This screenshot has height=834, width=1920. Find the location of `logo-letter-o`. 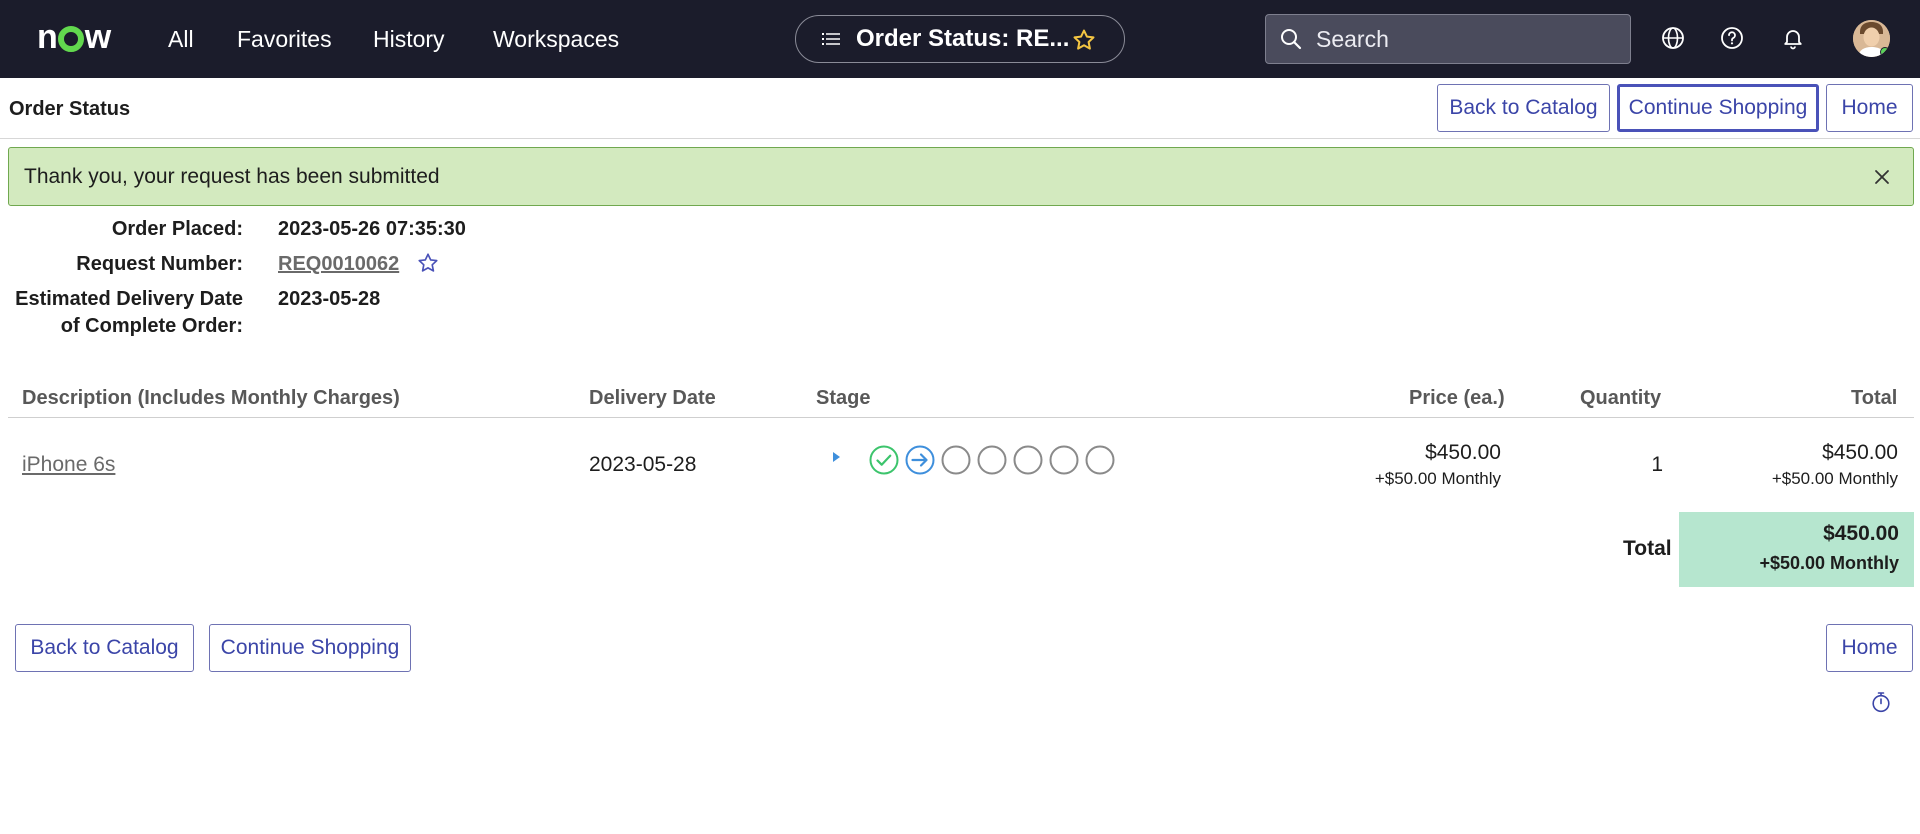

logo-letter-o is located at coordinates (70, 39).